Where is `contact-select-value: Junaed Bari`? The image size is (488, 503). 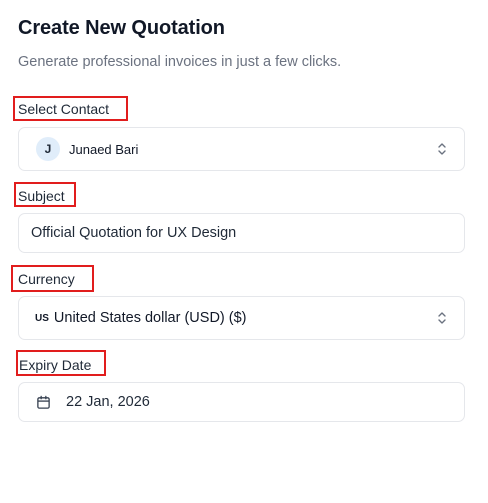 contact-select-value: Junaed Bari is located at coordinates (104, 149).